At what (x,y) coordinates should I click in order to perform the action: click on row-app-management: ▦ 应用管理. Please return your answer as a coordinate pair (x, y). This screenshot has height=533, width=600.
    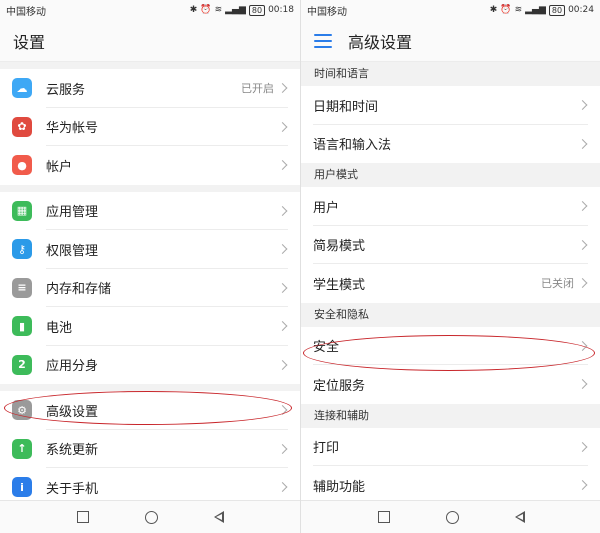
    Looking at the image, I should click on (150, 210).